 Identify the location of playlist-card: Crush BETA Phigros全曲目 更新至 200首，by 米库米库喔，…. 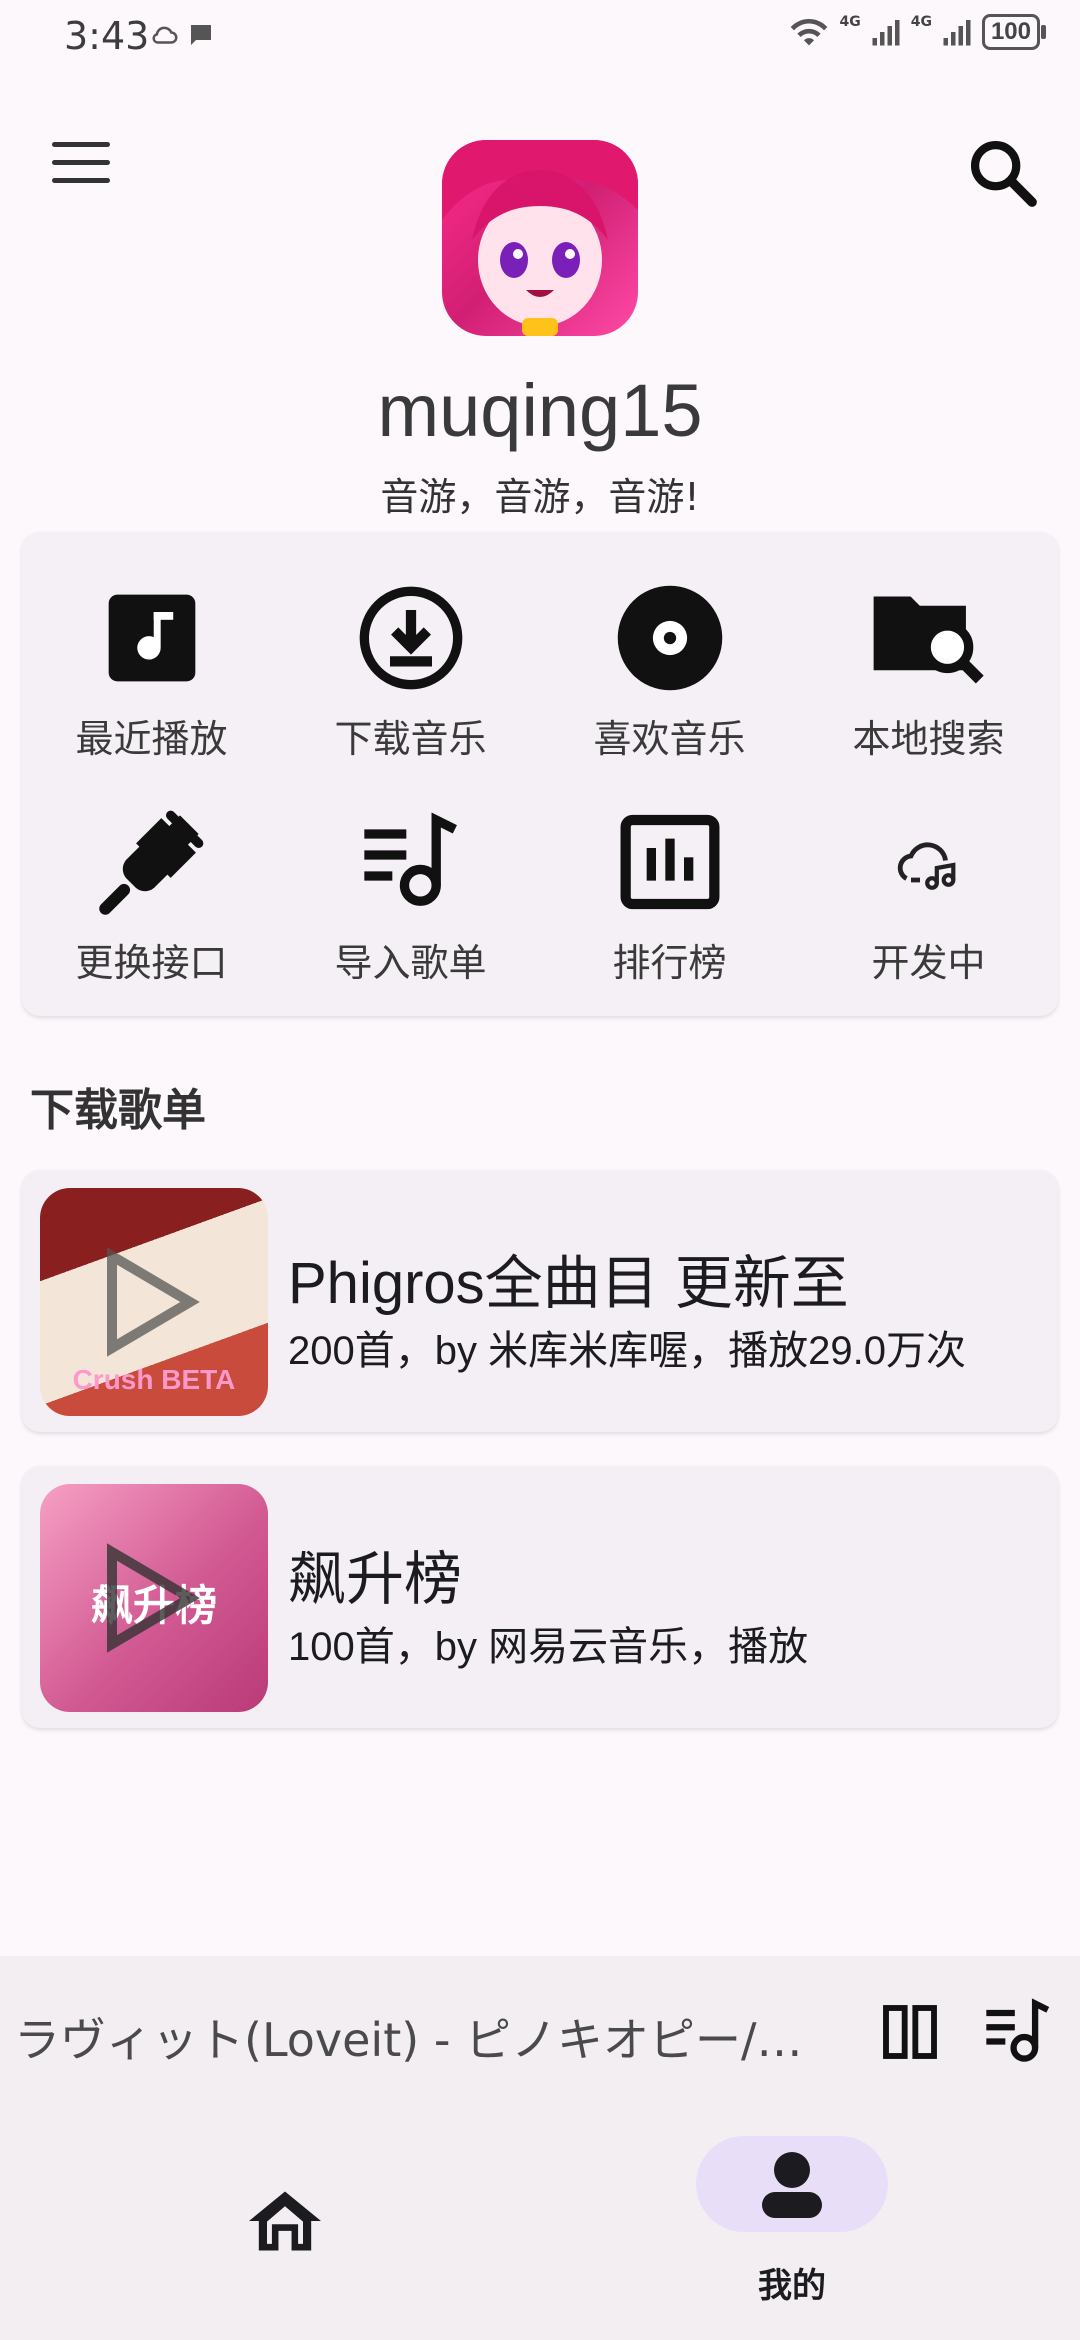
(540, 1301).